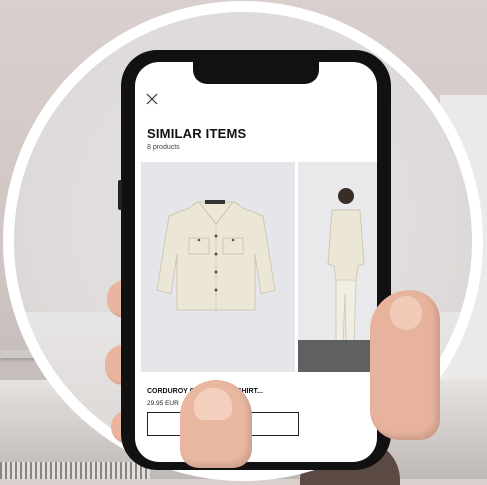 The image size is (487, 485). Describe the element at coordinates (197, 133) in the screenshot. I see `page-title: SIMILAR ITEMS` at that location.